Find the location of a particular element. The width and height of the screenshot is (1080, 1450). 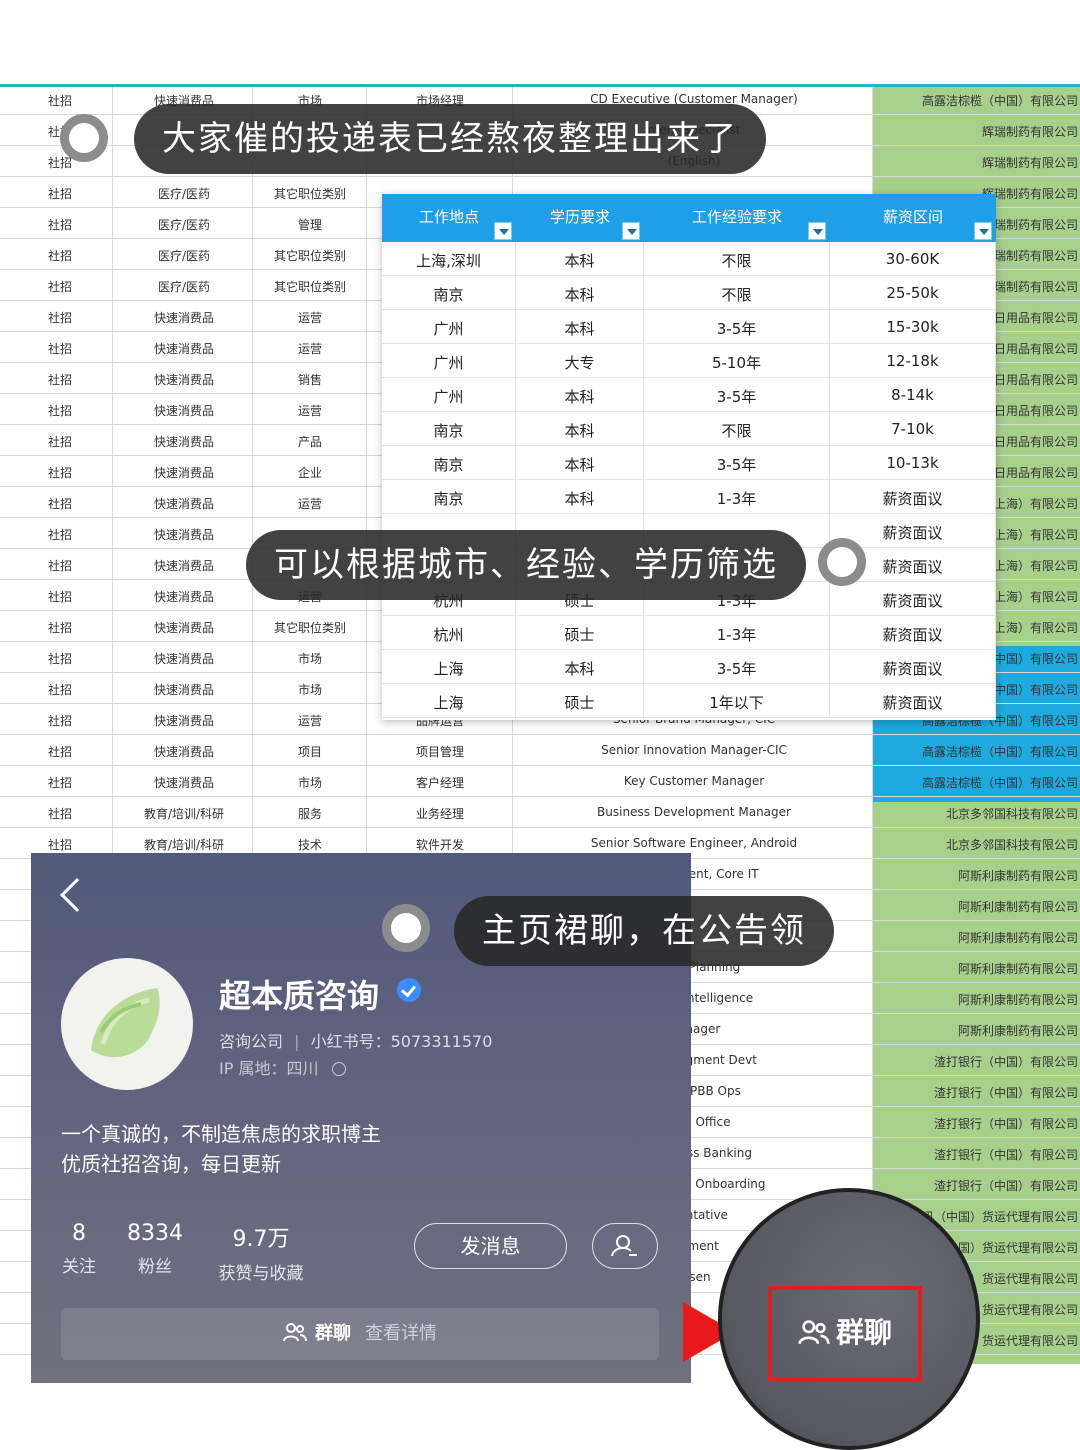

header-experience: 工作经验要求 is located at coordinates (737, 218).